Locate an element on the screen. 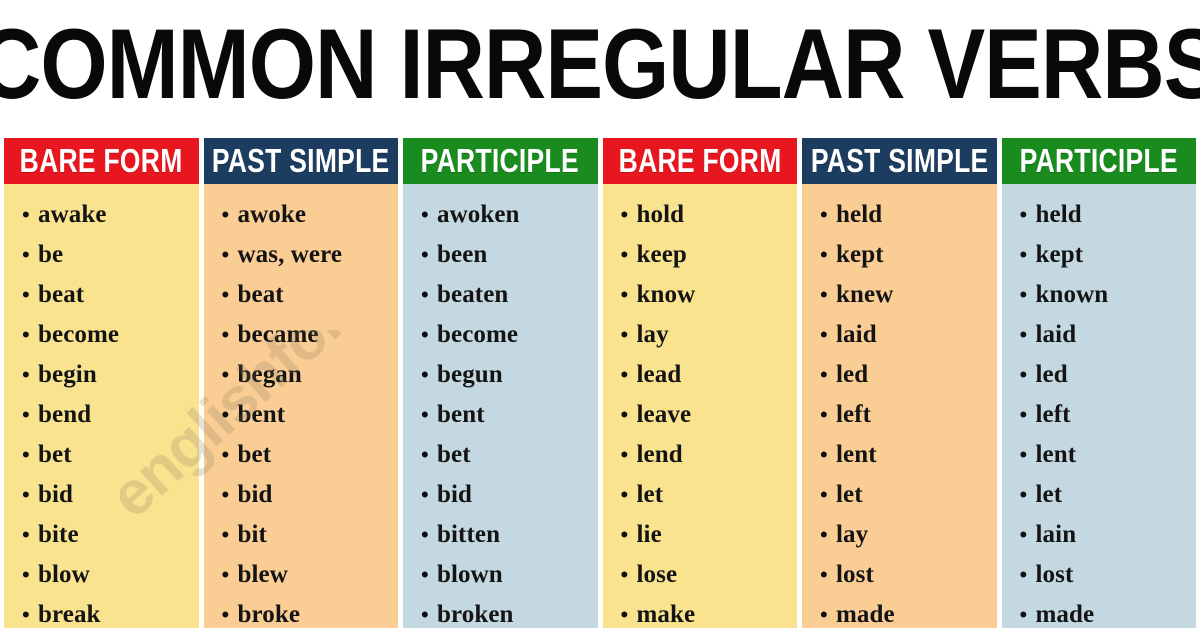 Image resolution: width=1200 pixels, height=628 pixels. list-item: • bitten is located at coordinates (509, 535).